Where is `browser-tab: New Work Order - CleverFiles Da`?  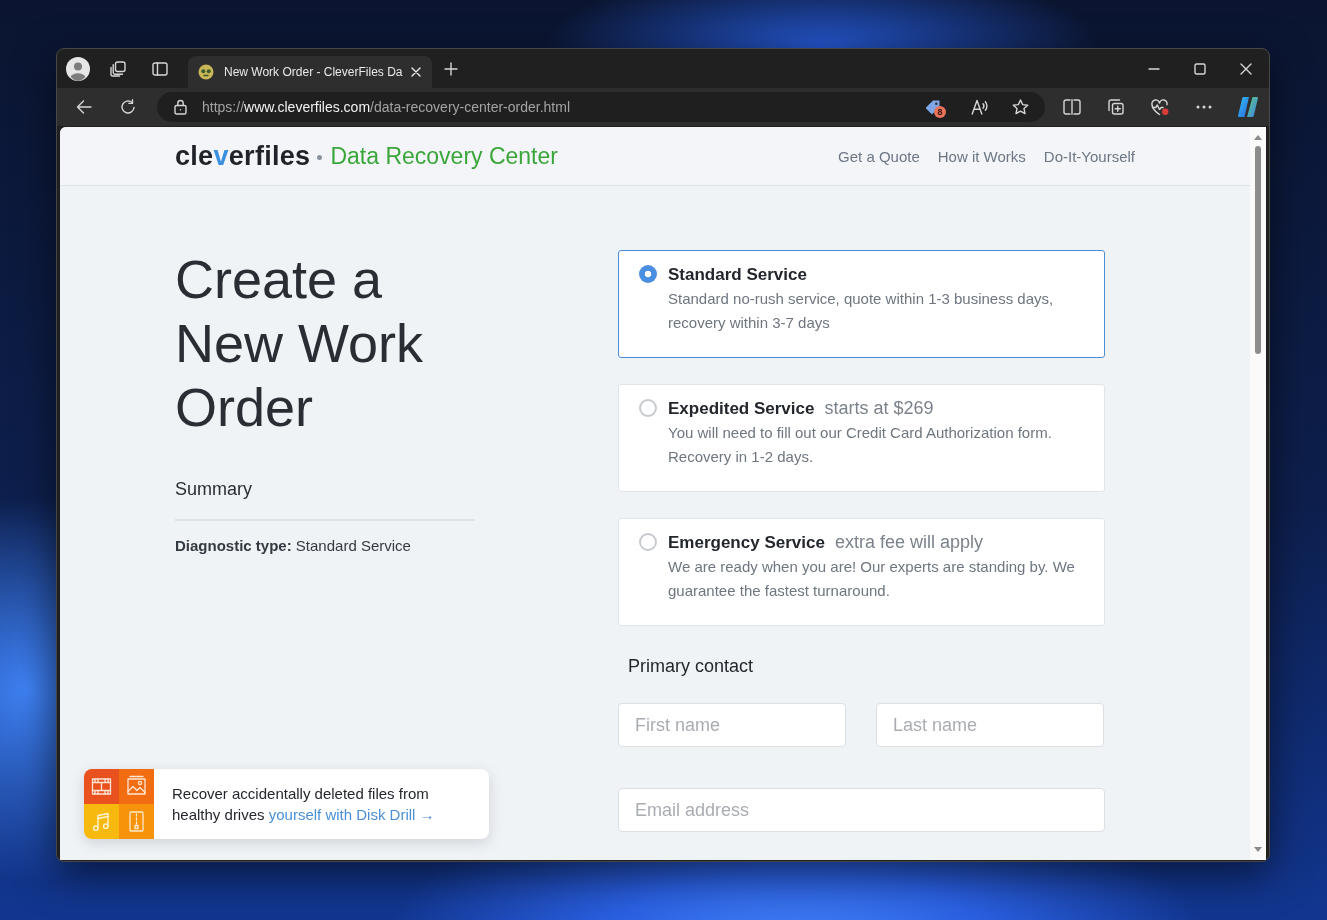 browser-tab: New Work Order - CleverFiles Da is located at coordinates (310, 72).